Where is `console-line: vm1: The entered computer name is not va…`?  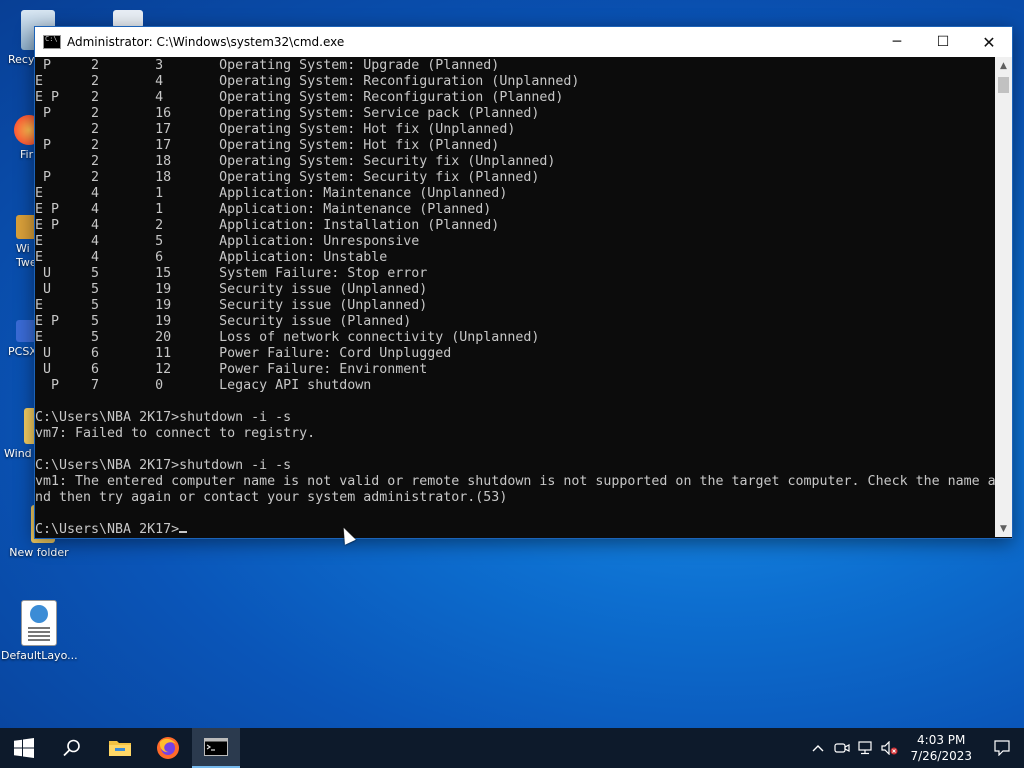 console-line: vm1: The entered computer name is not va… is located at coordinates (515, 481).